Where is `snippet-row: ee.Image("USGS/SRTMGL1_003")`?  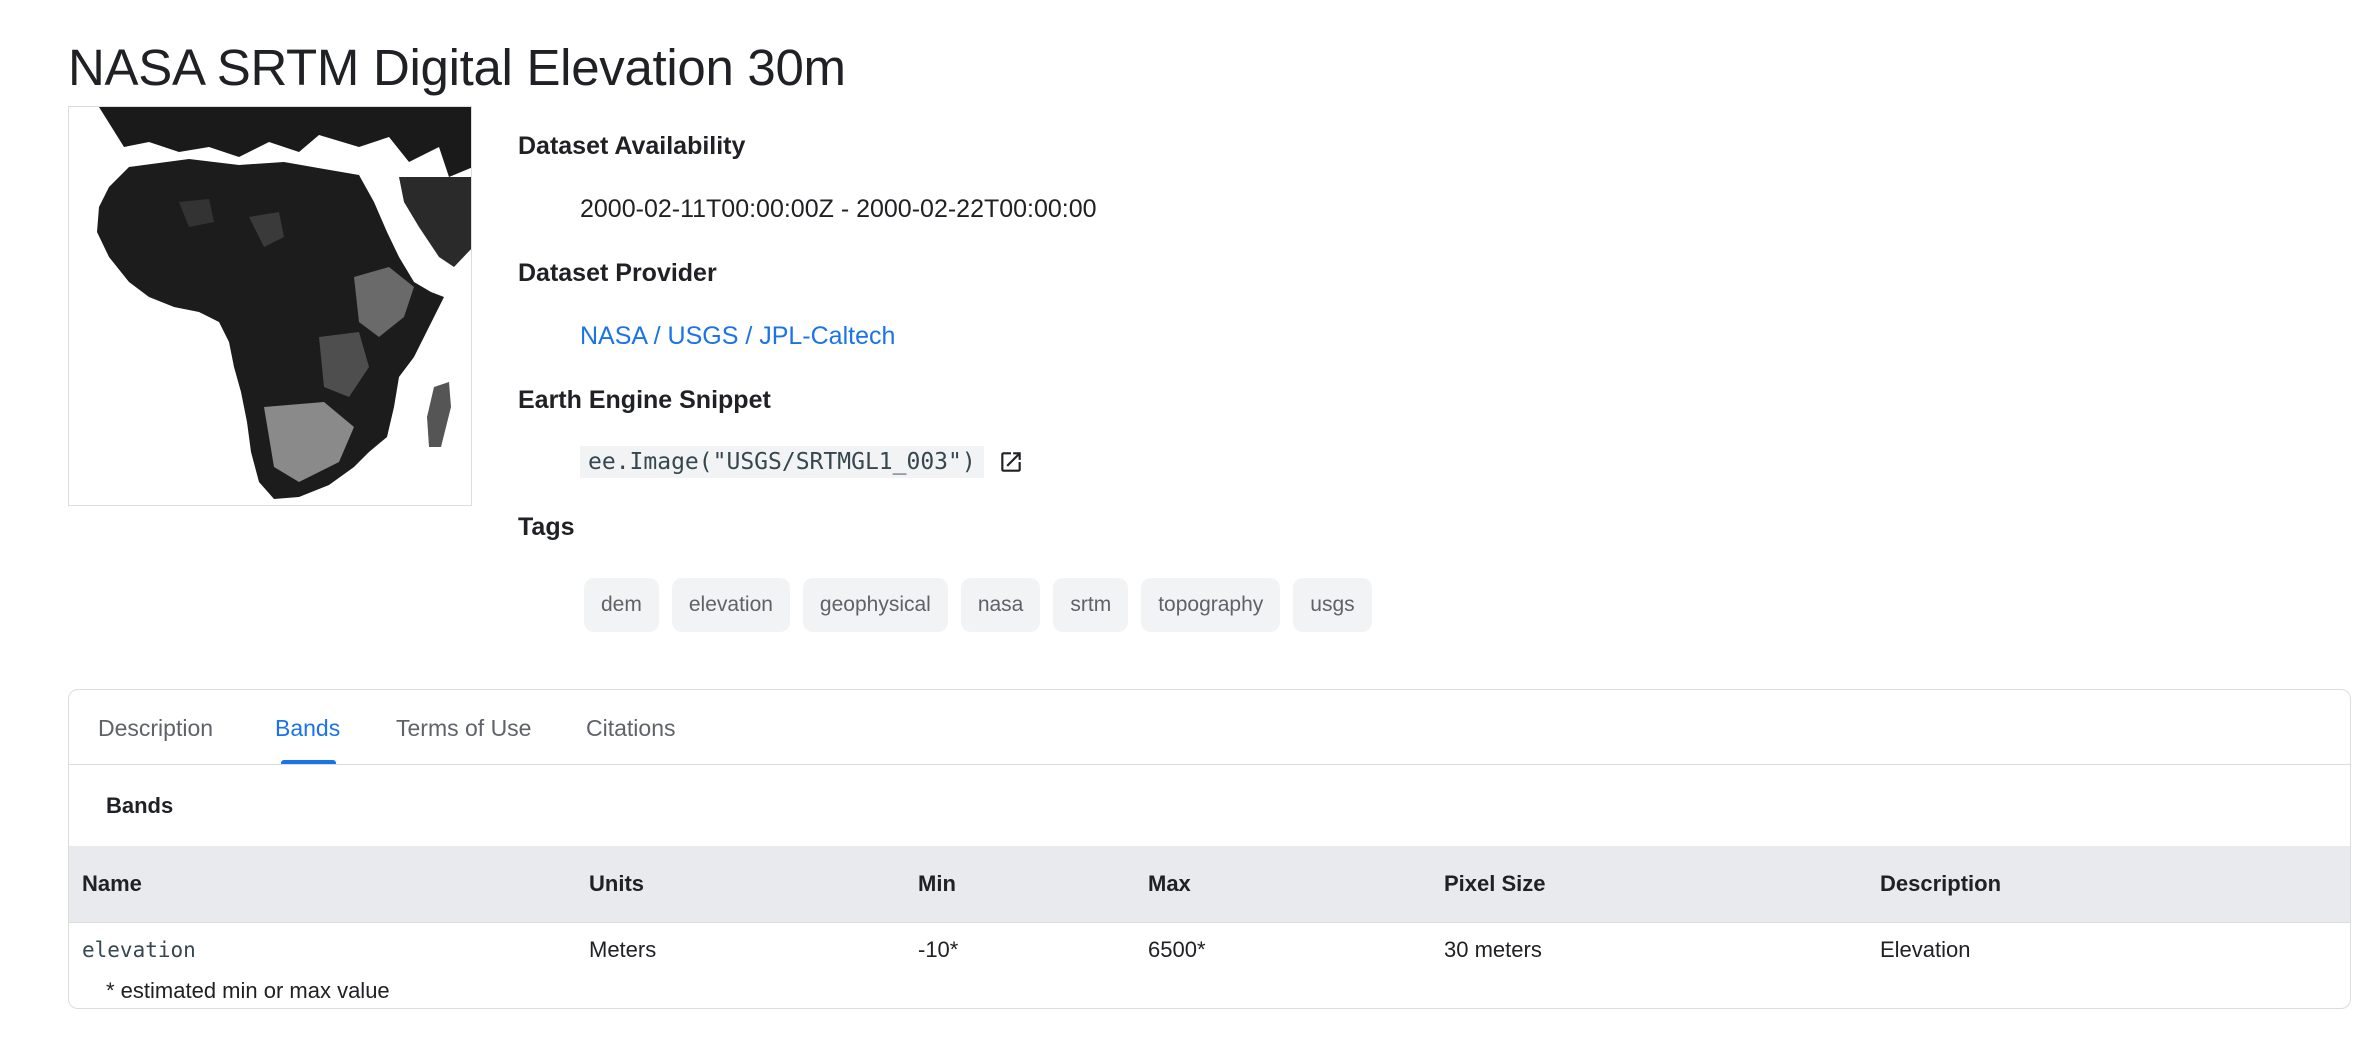
snippet-row: ee.Image("USGS/SRTMGL1_003") is located at coordinates (802, 462).